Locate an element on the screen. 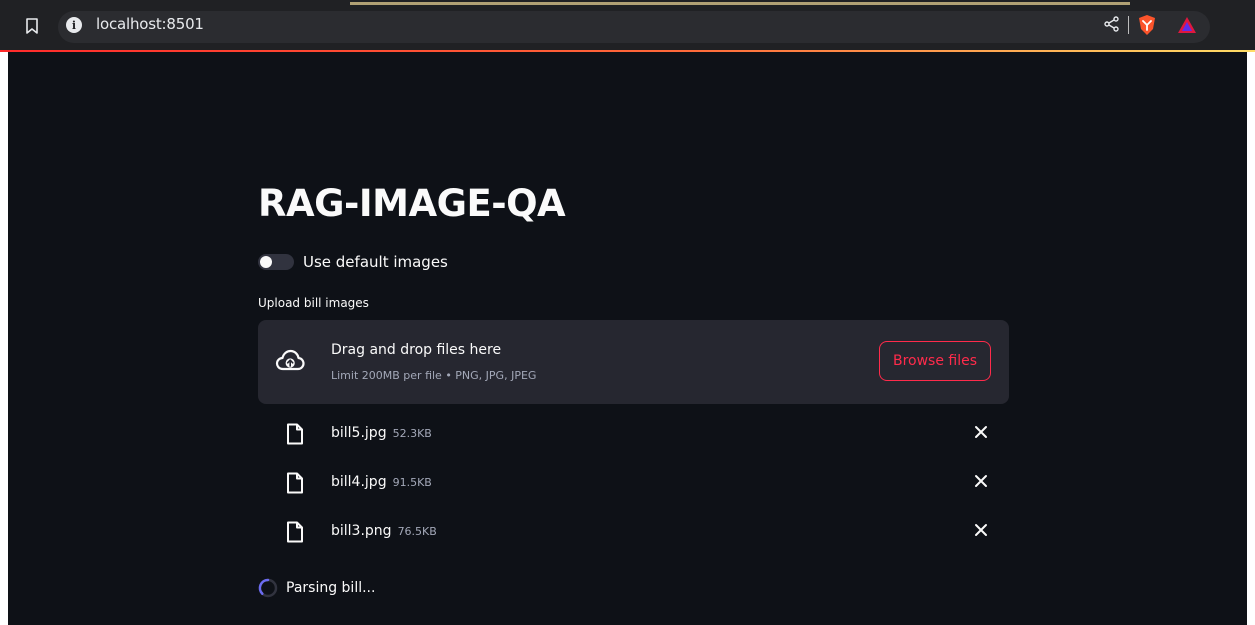 The width and height of the screenshot is (1255, 625). spinner-icon is located at coordinates (268, 588).